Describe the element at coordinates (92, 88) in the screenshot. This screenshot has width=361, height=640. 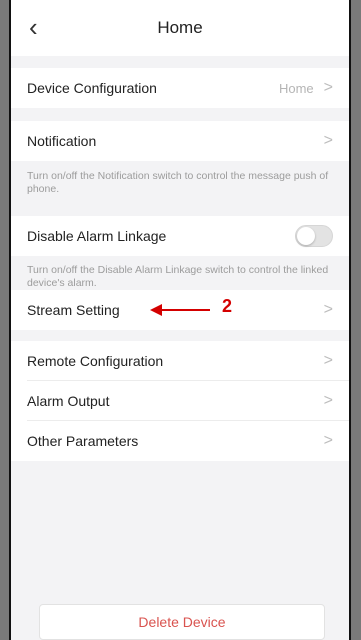
I see `device-configuration-label: Device Configuration` at that location.